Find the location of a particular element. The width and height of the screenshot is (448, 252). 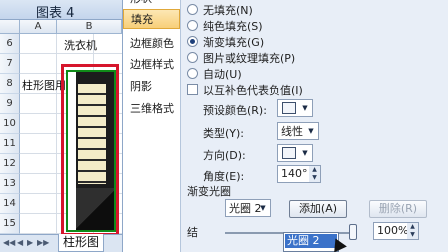

direction-preview-icon is located at coordinates (289, 153).